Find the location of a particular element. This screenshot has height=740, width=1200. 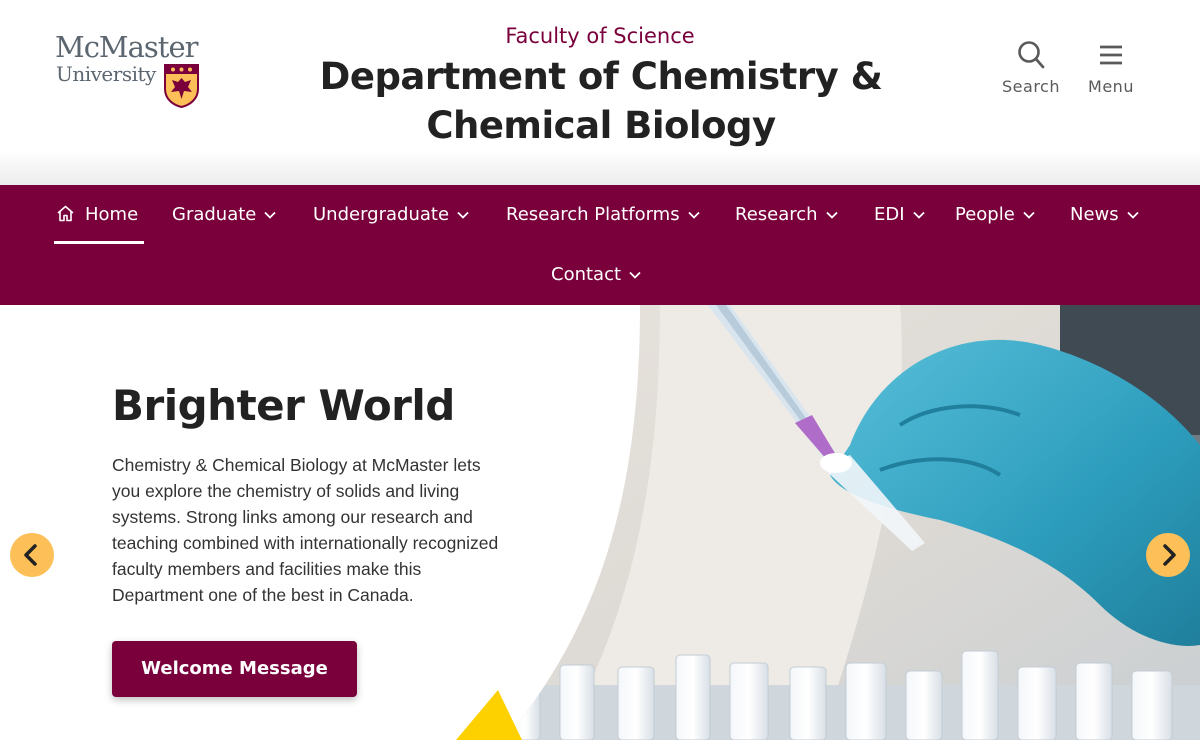

mcmaster-shield-icon is located at coordinates (181, 86).